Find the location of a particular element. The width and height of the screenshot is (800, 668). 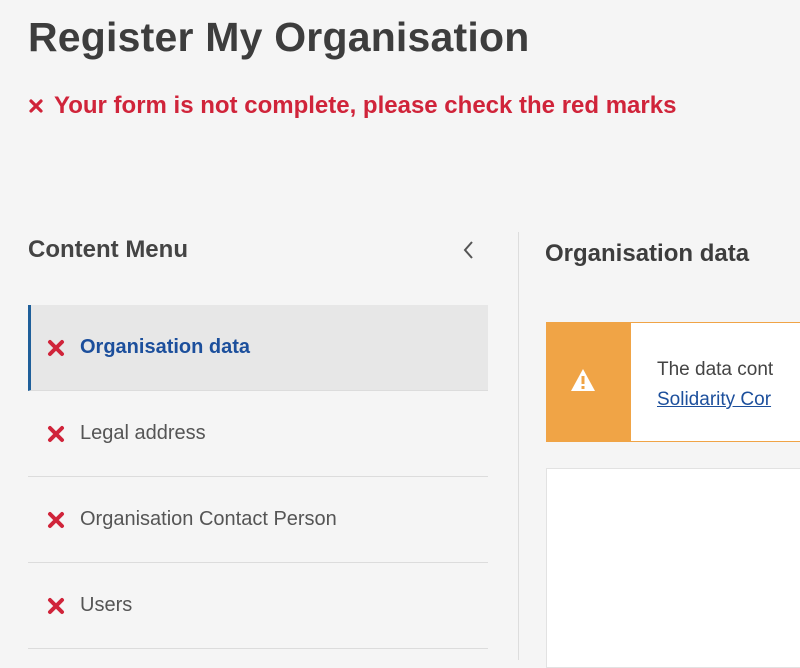

menu-item-organisation-contact-person: Organisation Contact Person is located at coordinates (258, 520).